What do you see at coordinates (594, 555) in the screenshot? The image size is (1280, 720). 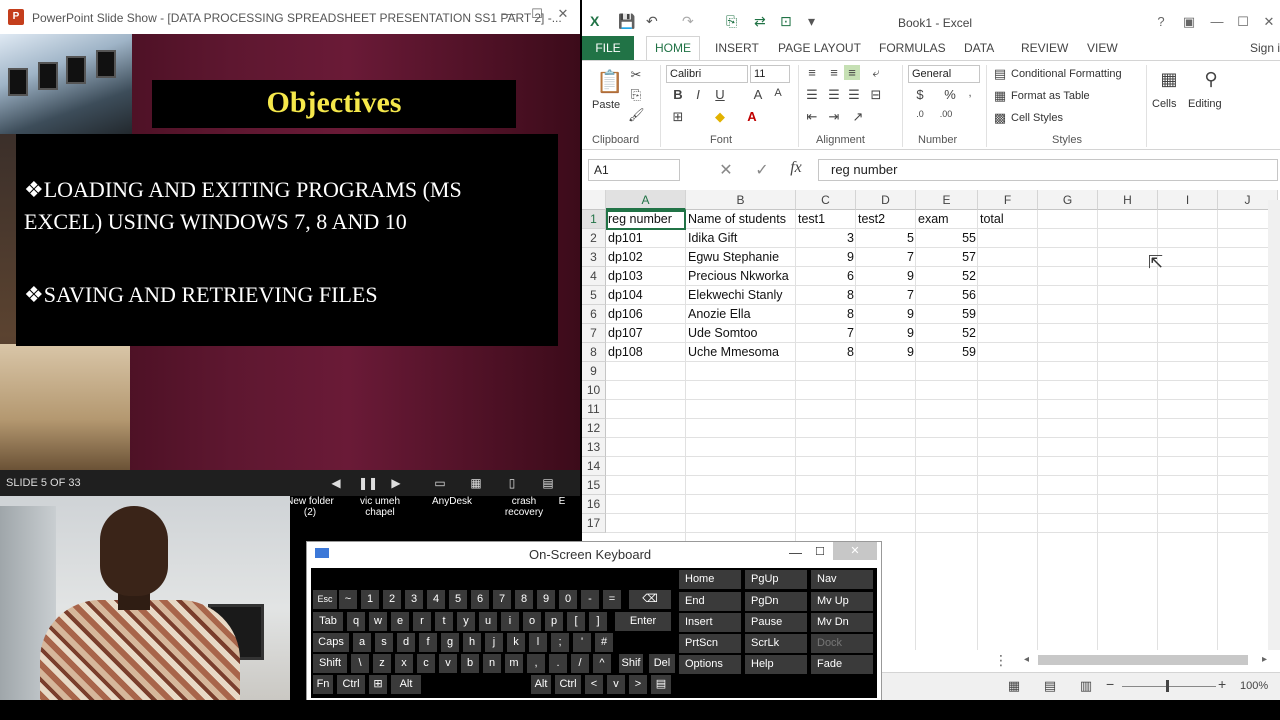 I see `osk-titlebar: On-Screen Keyboard — ☐ ✕` at bounding box center [594, 555].